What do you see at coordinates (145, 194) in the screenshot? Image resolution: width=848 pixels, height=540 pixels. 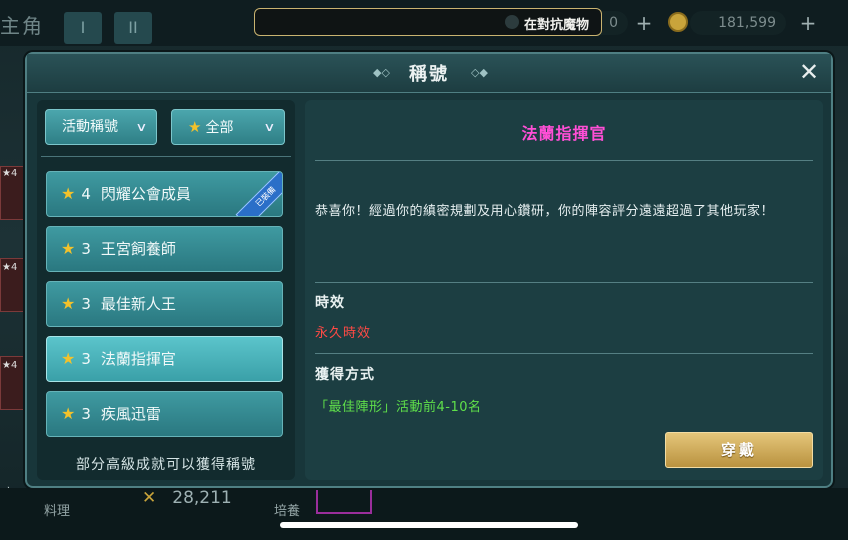 I see `title-name: 閃耀公會成員` at bounding box center [145, 194].